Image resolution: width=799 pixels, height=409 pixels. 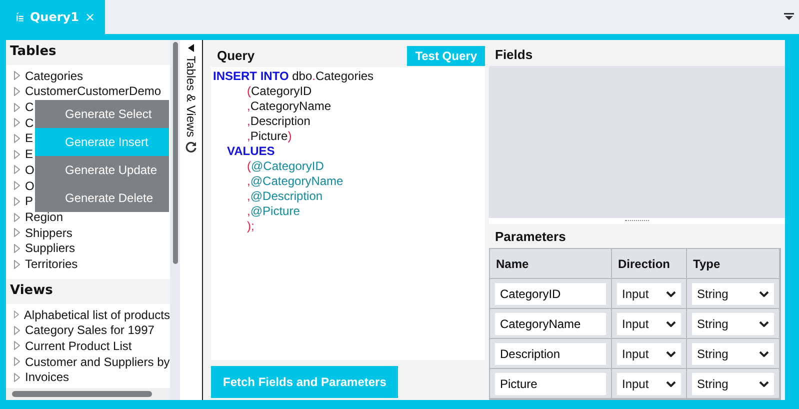 What do you see at coordinates (550, 383) in the screenshot?
I see `name-field: Picture` at bounding box center [550, 383].